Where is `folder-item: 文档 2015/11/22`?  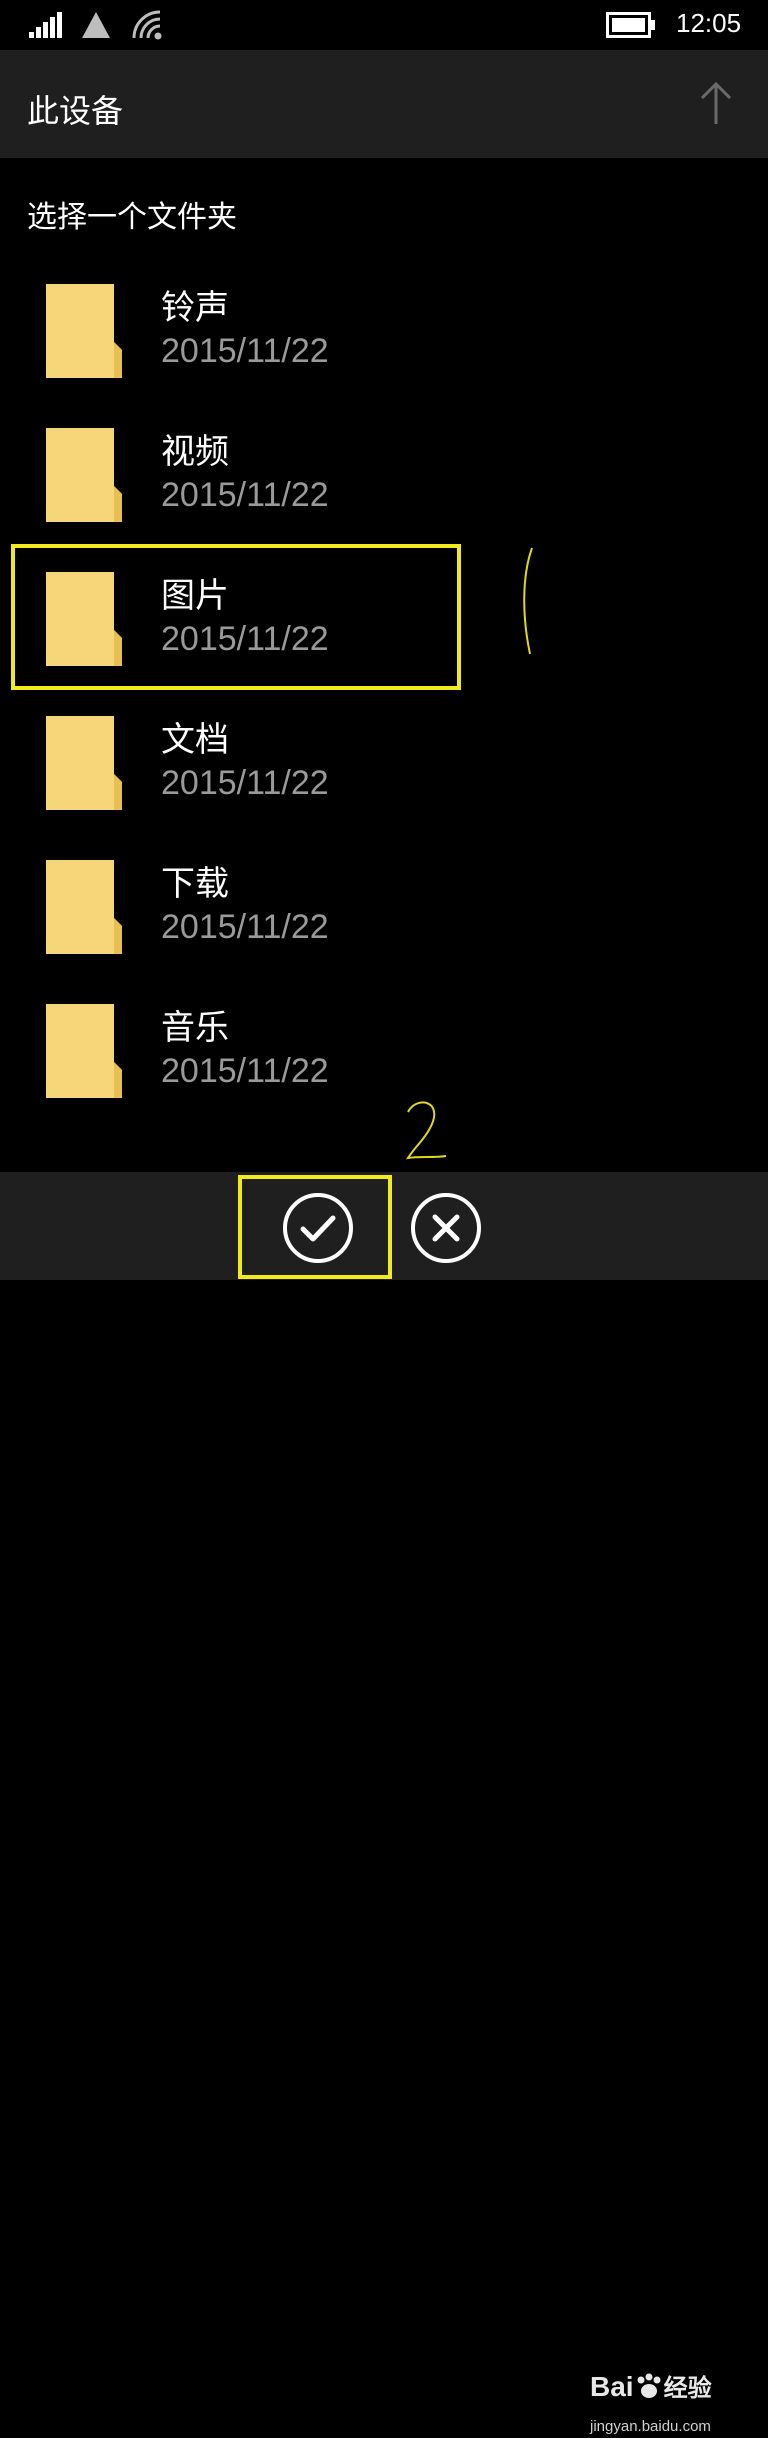
folder-item: 文档 2015/11/22 is located at coordinates (234, 770).